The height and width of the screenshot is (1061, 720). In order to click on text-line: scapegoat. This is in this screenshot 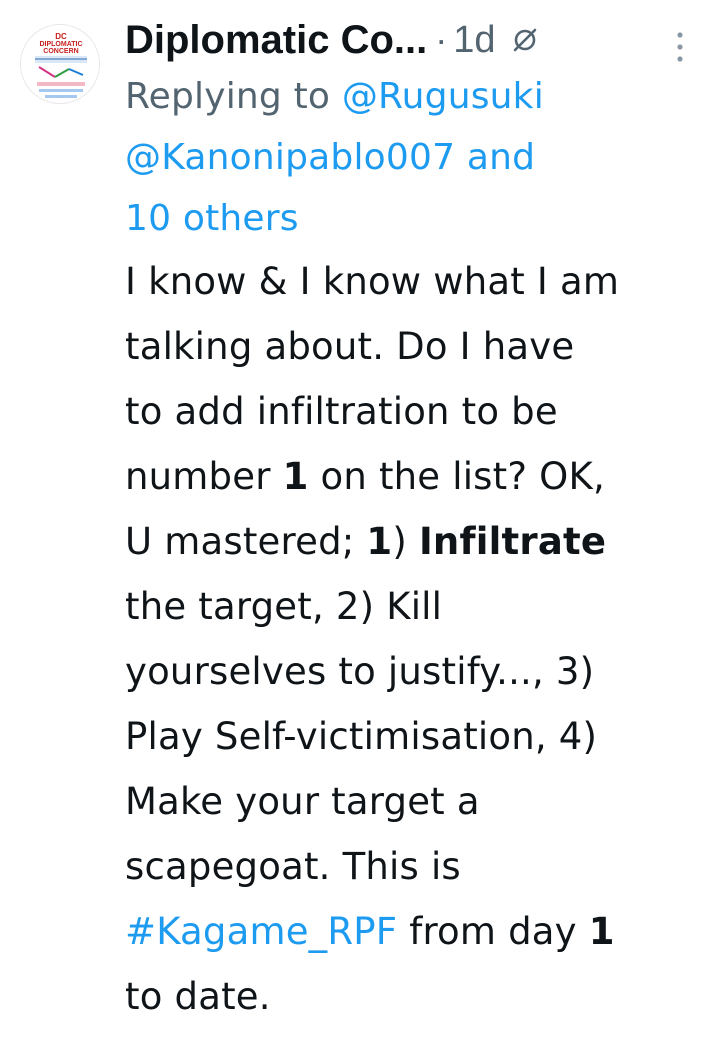, I will do `click(293, 866)`.